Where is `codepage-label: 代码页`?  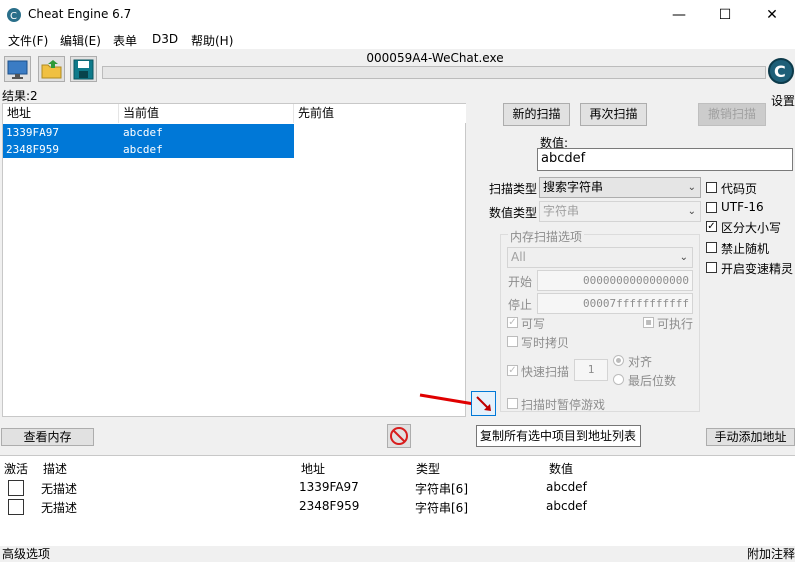
codepage-label: 代码页 is located at coordinates (739, 189).